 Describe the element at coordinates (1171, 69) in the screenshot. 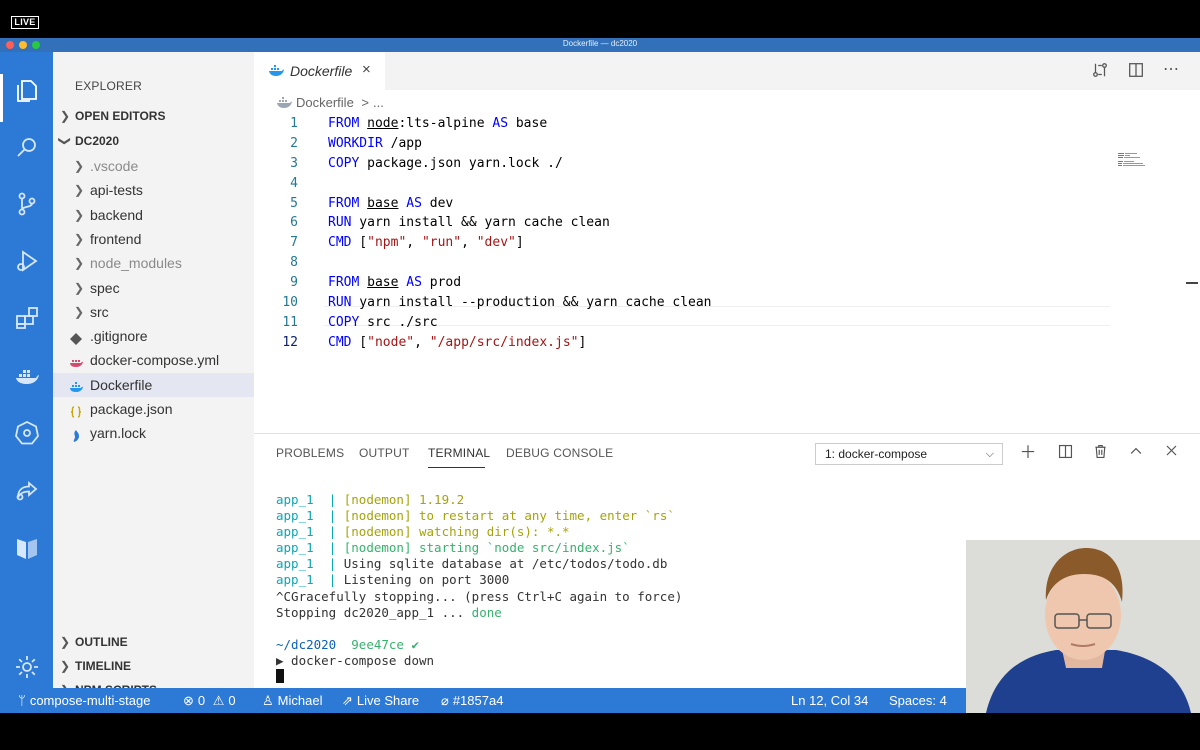

I see `more-actions-icon: ⋯` at that location.